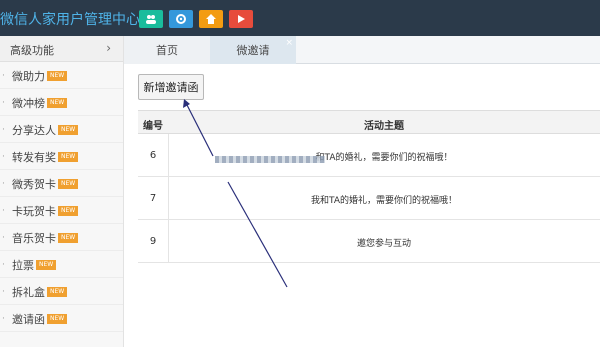  Describe the element at coordinates (235, 193) in the screenshot. I see `annotation-arrow` at that location.